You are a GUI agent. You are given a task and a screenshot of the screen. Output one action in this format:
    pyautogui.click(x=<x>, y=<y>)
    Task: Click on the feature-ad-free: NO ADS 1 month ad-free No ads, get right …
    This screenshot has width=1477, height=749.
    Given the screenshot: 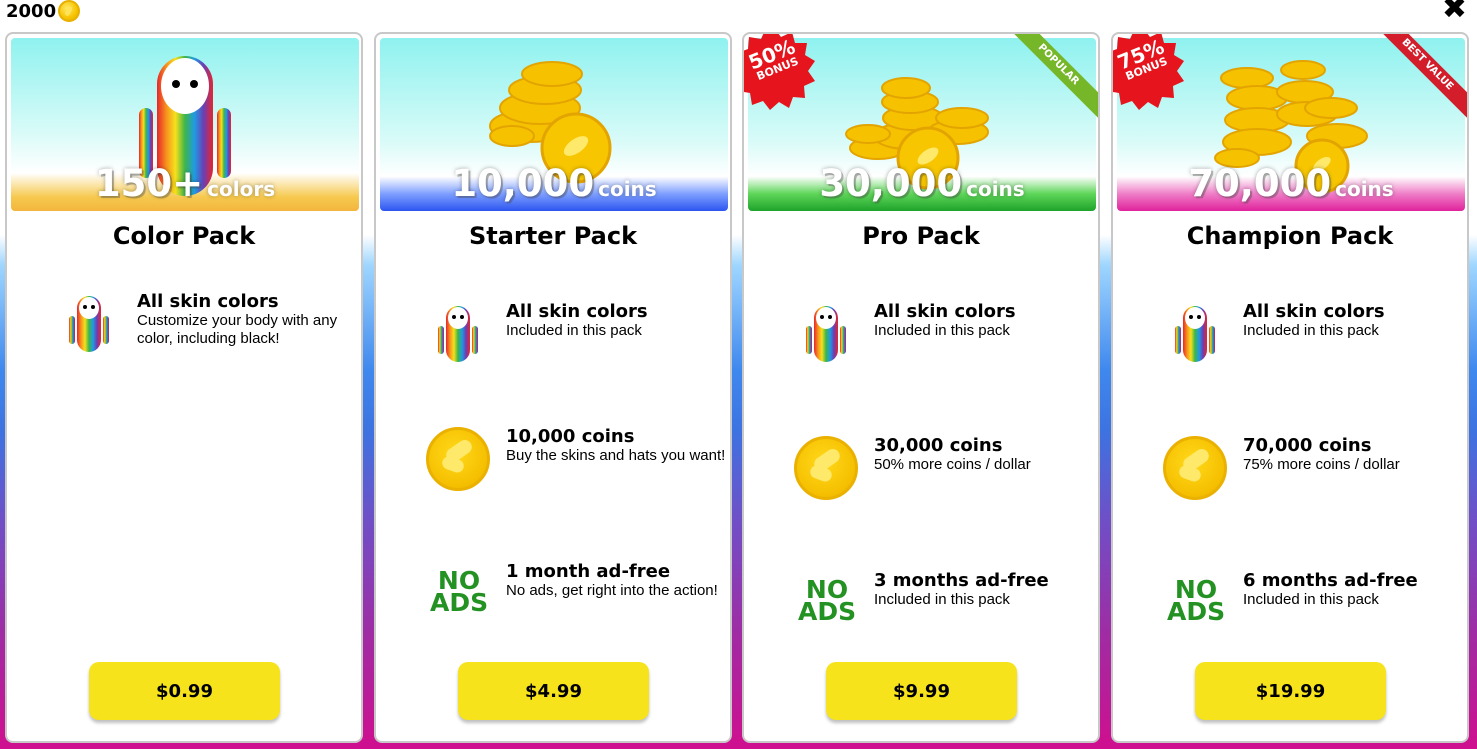 What is the action you would take?
    pyautogui.click(x=576, y=594)
    